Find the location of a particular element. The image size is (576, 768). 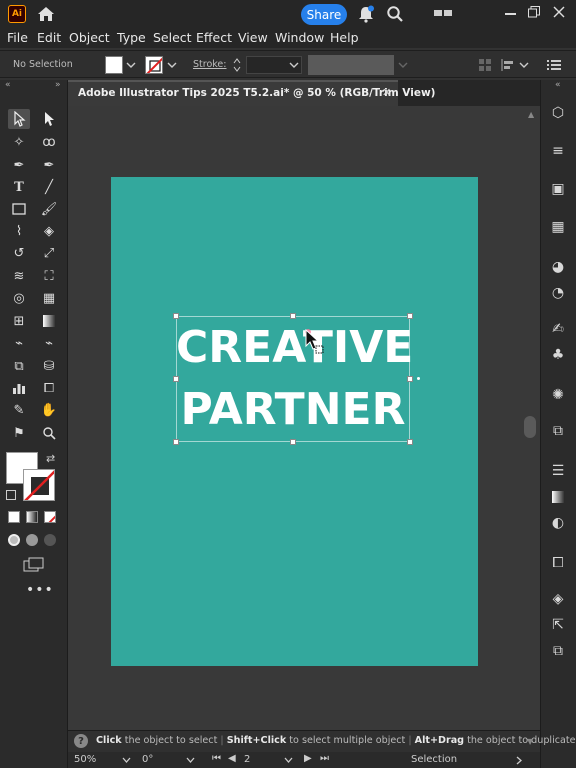

direct-selection-tool-icon is located at coordinates (49, 119).